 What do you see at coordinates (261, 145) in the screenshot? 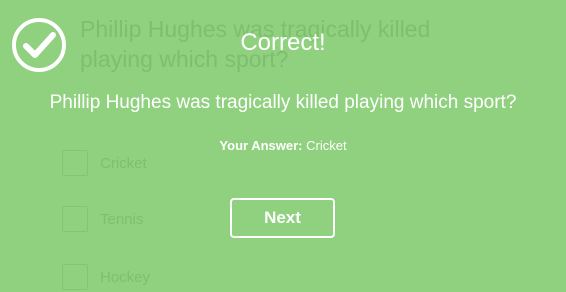
I see `your-answer-label: Your Answer:` at bounding box center [261, 145].